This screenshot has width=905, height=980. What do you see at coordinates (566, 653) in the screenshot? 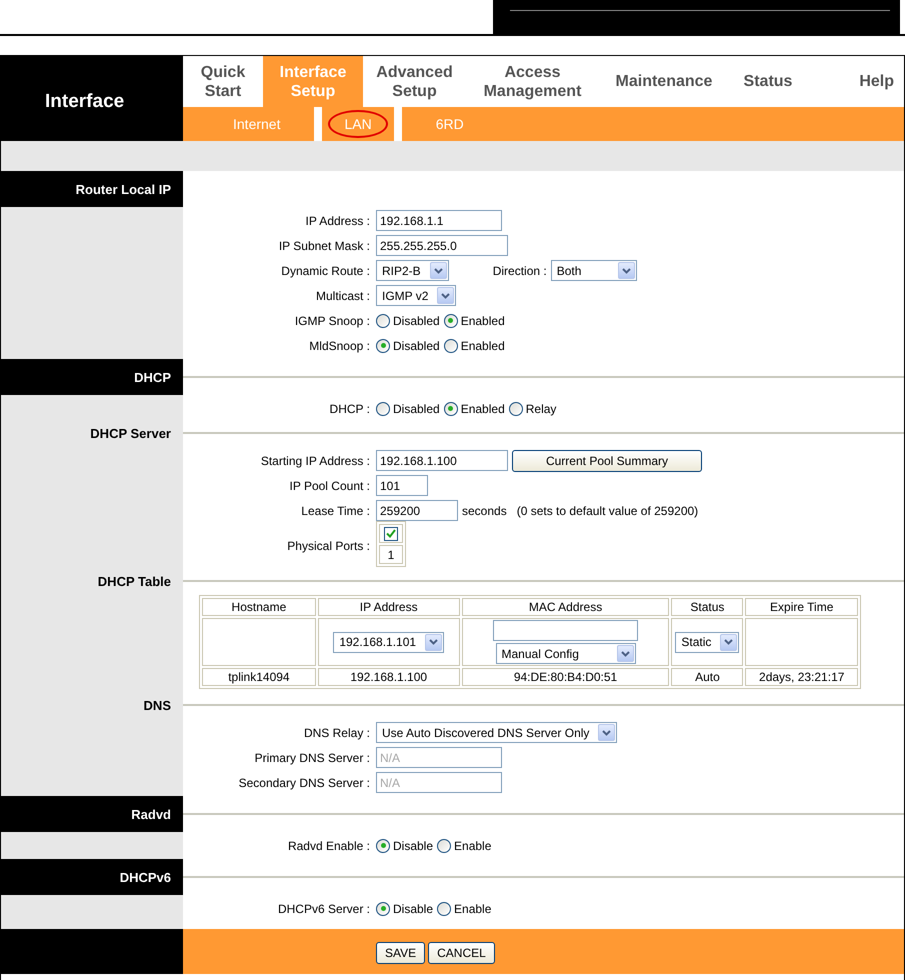
I see `dropdown: Manual Config` at bounding box center [566, 653].